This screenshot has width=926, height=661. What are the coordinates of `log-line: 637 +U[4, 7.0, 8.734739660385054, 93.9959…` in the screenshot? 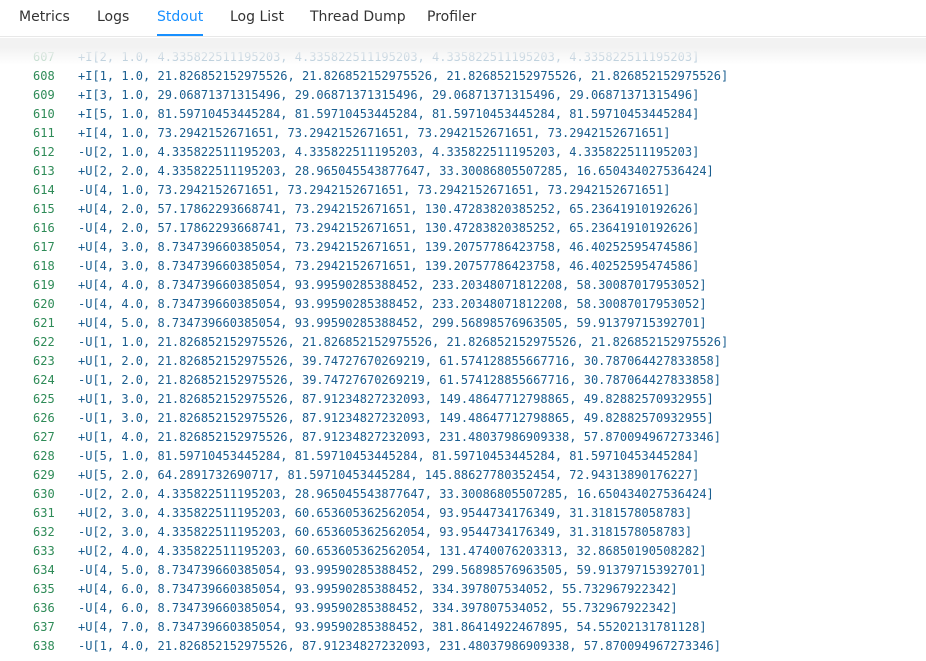 It's located at (463, 627).